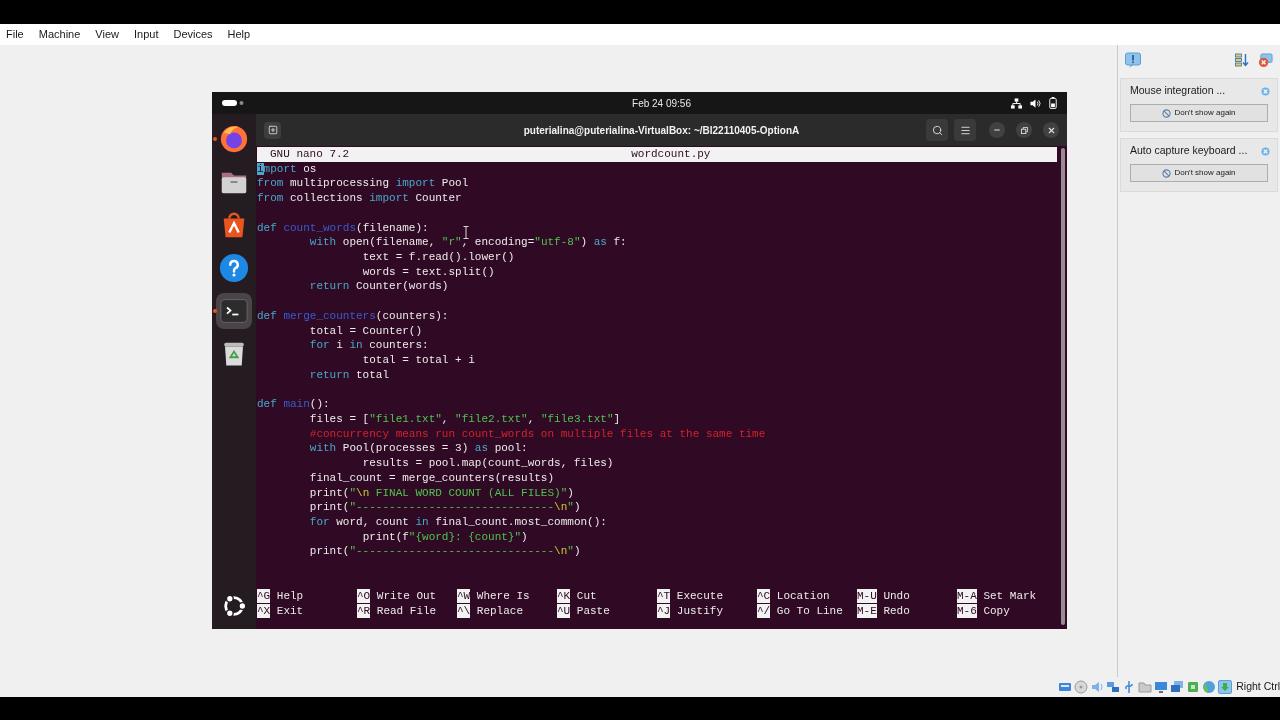  I want to click on code-line: def main():, so click(293, 404).